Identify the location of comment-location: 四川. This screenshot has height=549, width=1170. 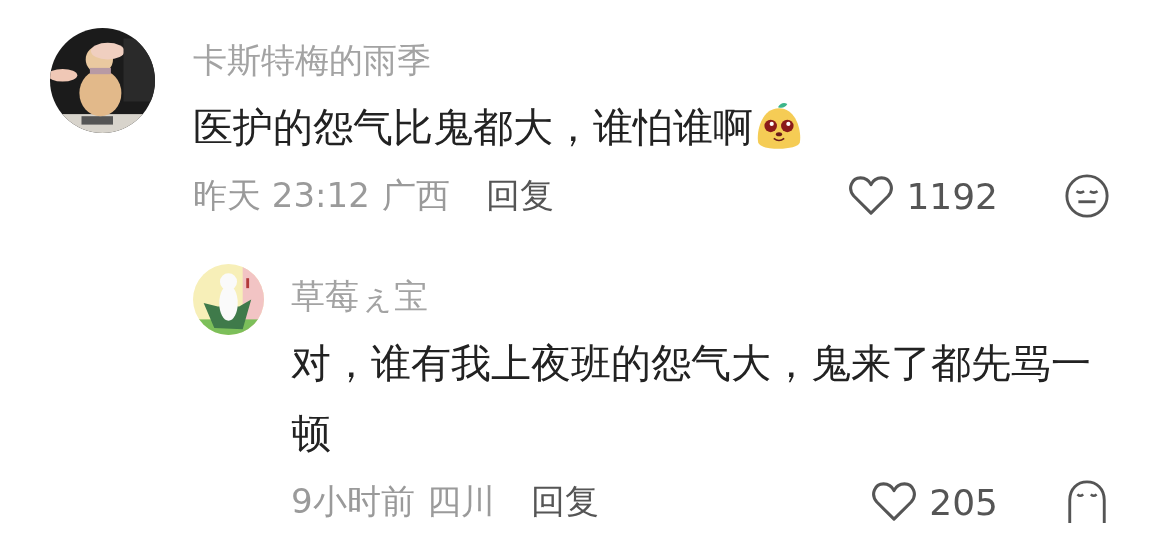
(460, 501).